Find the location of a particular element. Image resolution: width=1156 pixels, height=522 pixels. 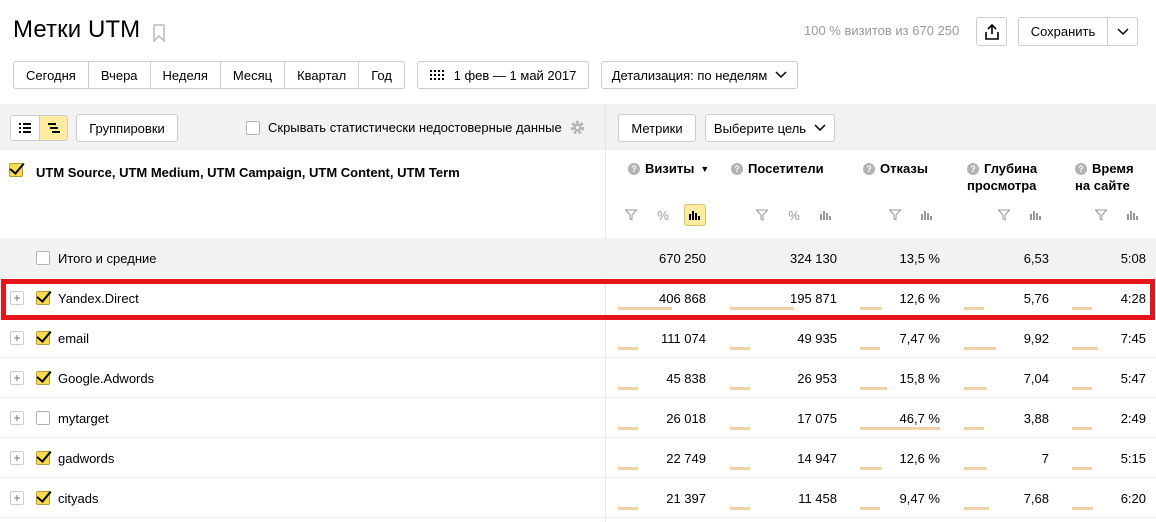

row-name: Google.Adwords is located at coordinates (106, 378).